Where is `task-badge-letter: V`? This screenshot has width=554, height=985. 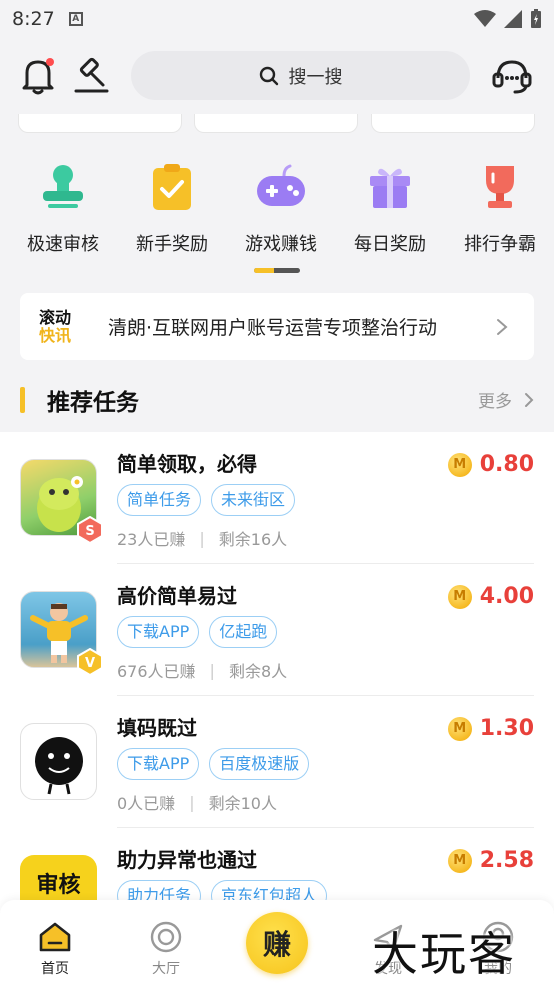
task-badge-letter: V is located at coordinates (90, 663).